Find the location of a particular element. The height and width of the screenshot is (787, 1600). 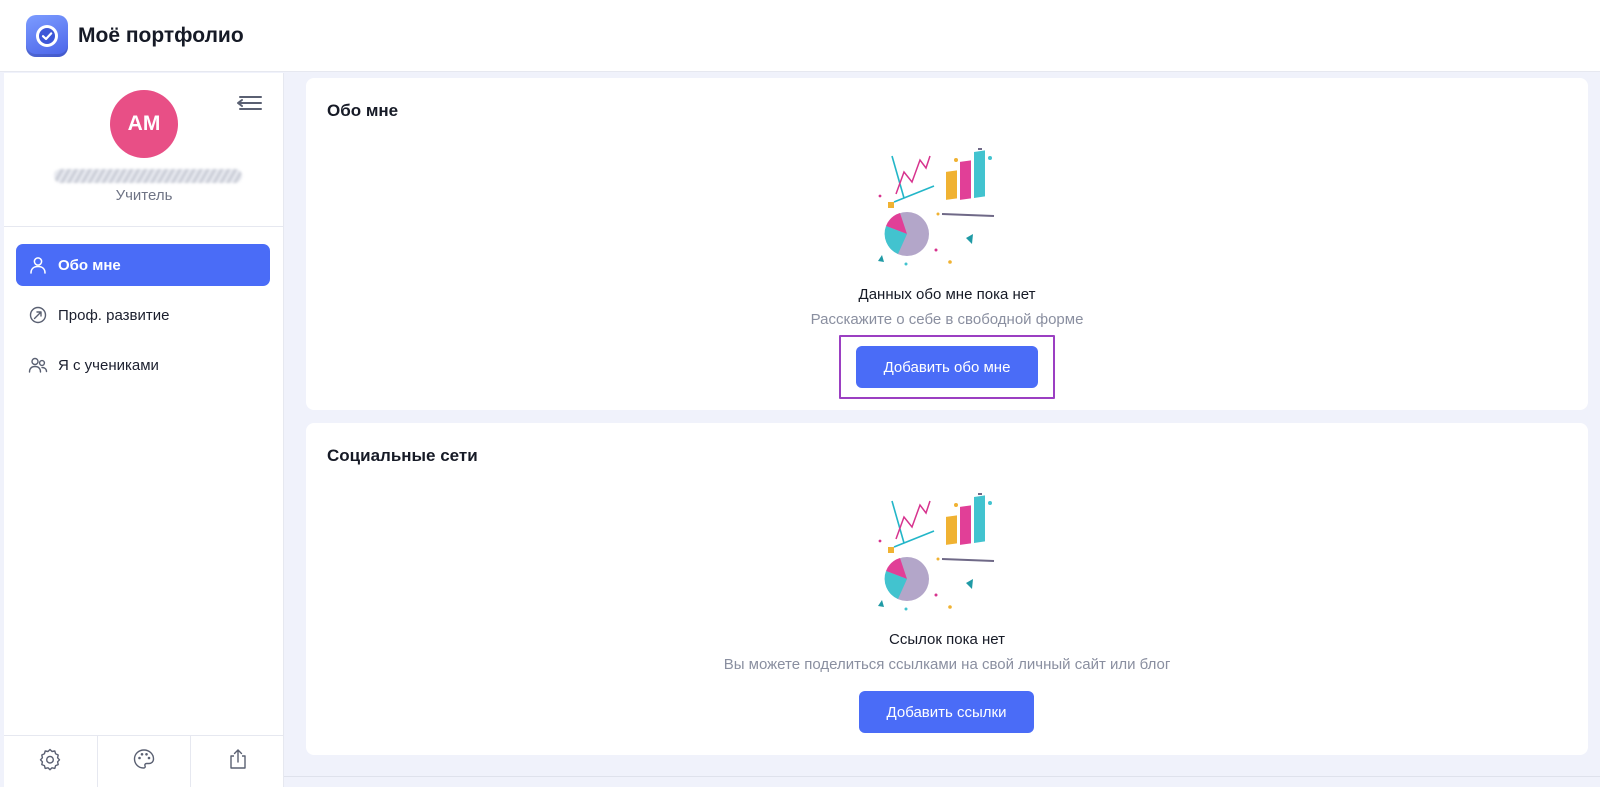

sidebar-item-students: Я с учениками is located at coordinates (143, 365).